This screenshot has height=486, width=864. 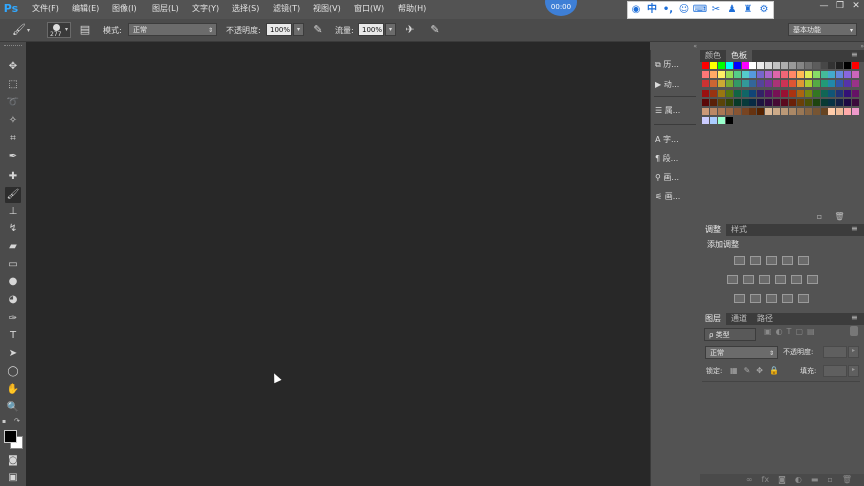 I want to click on brush-tool-preset-icon: 🖌, so click(x=19, y=30).